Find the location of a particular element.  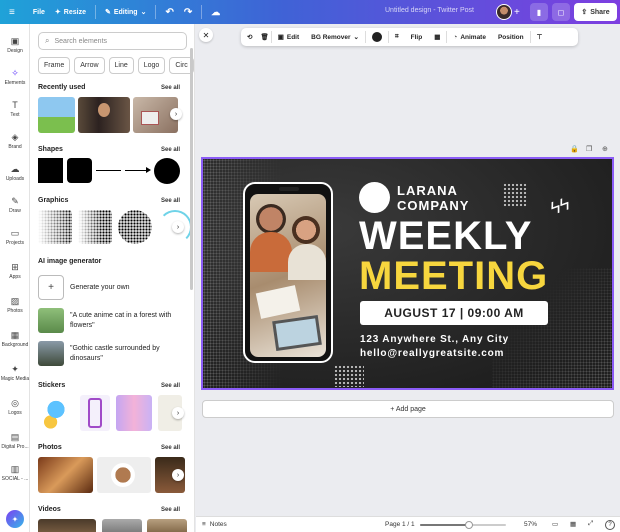

editing-mode-dropdown: ✎ Editing ⌄ is located at coordinates (125, 12).